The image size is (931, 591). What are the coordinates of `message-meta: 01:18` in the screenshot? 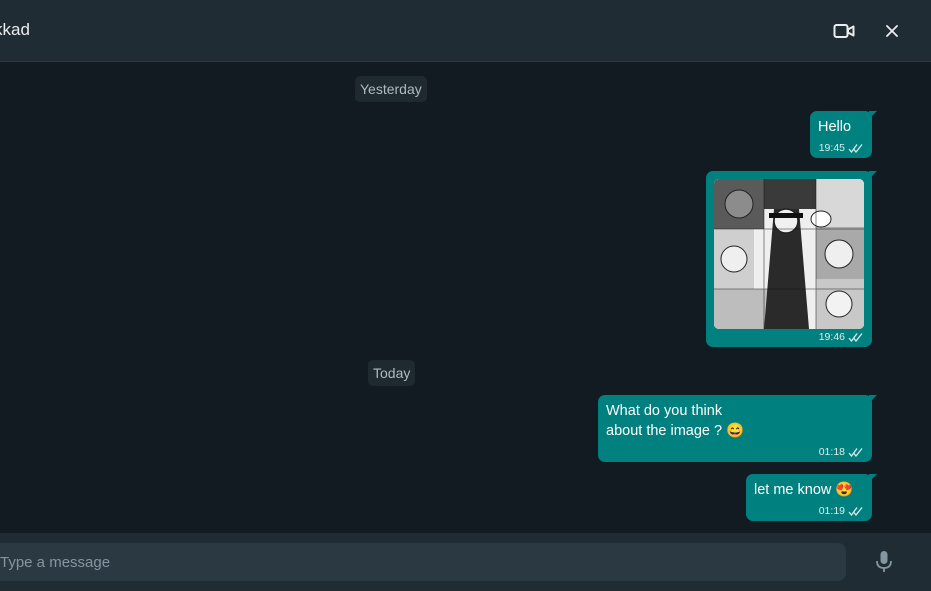 It's located at (841, 452).